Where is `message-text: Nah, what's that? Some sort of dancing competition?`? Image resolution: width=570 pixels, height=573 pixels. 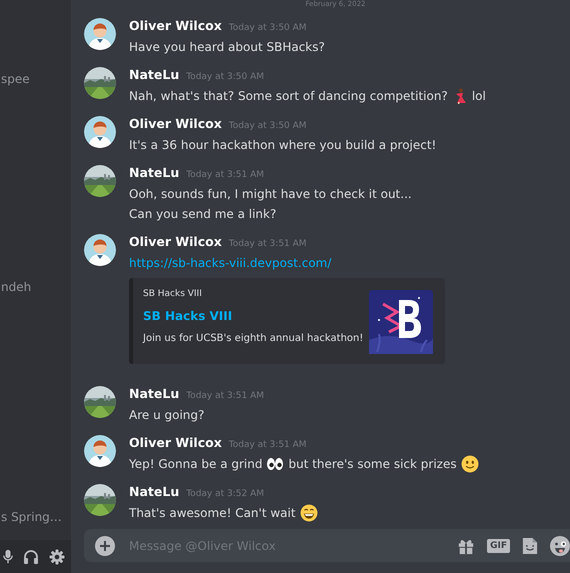 message-text: Nah, what's that? Some sort of dancing competition? is located at coordinates (288, 96).